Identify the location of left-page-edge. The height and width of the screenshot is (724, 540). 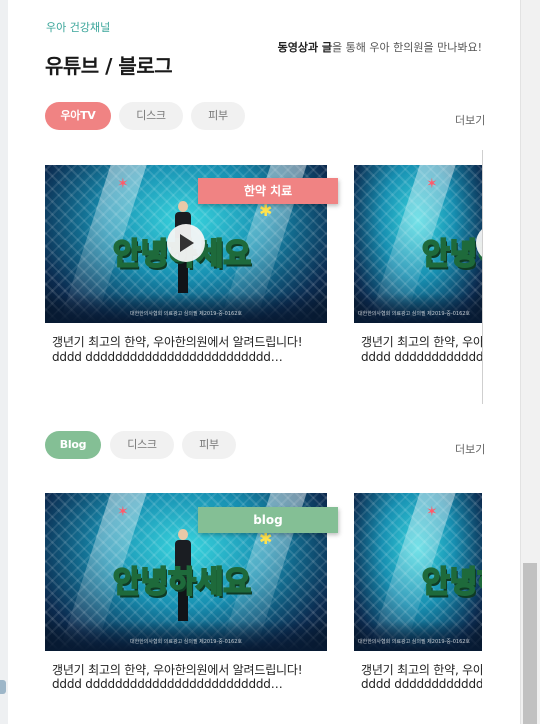
(4, 362).